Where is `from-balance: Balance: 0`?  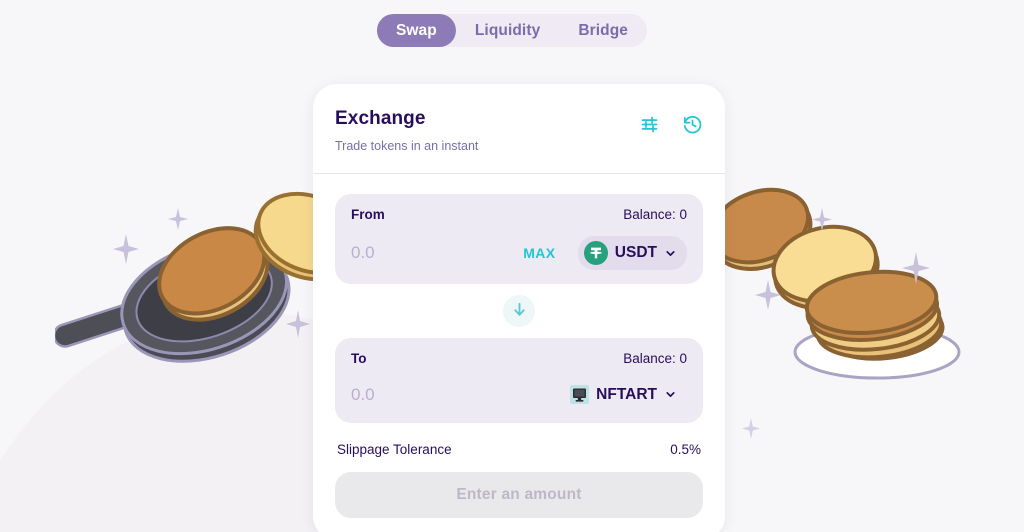
from-balance: Balance: 0 is located at coordinates (655, 214).